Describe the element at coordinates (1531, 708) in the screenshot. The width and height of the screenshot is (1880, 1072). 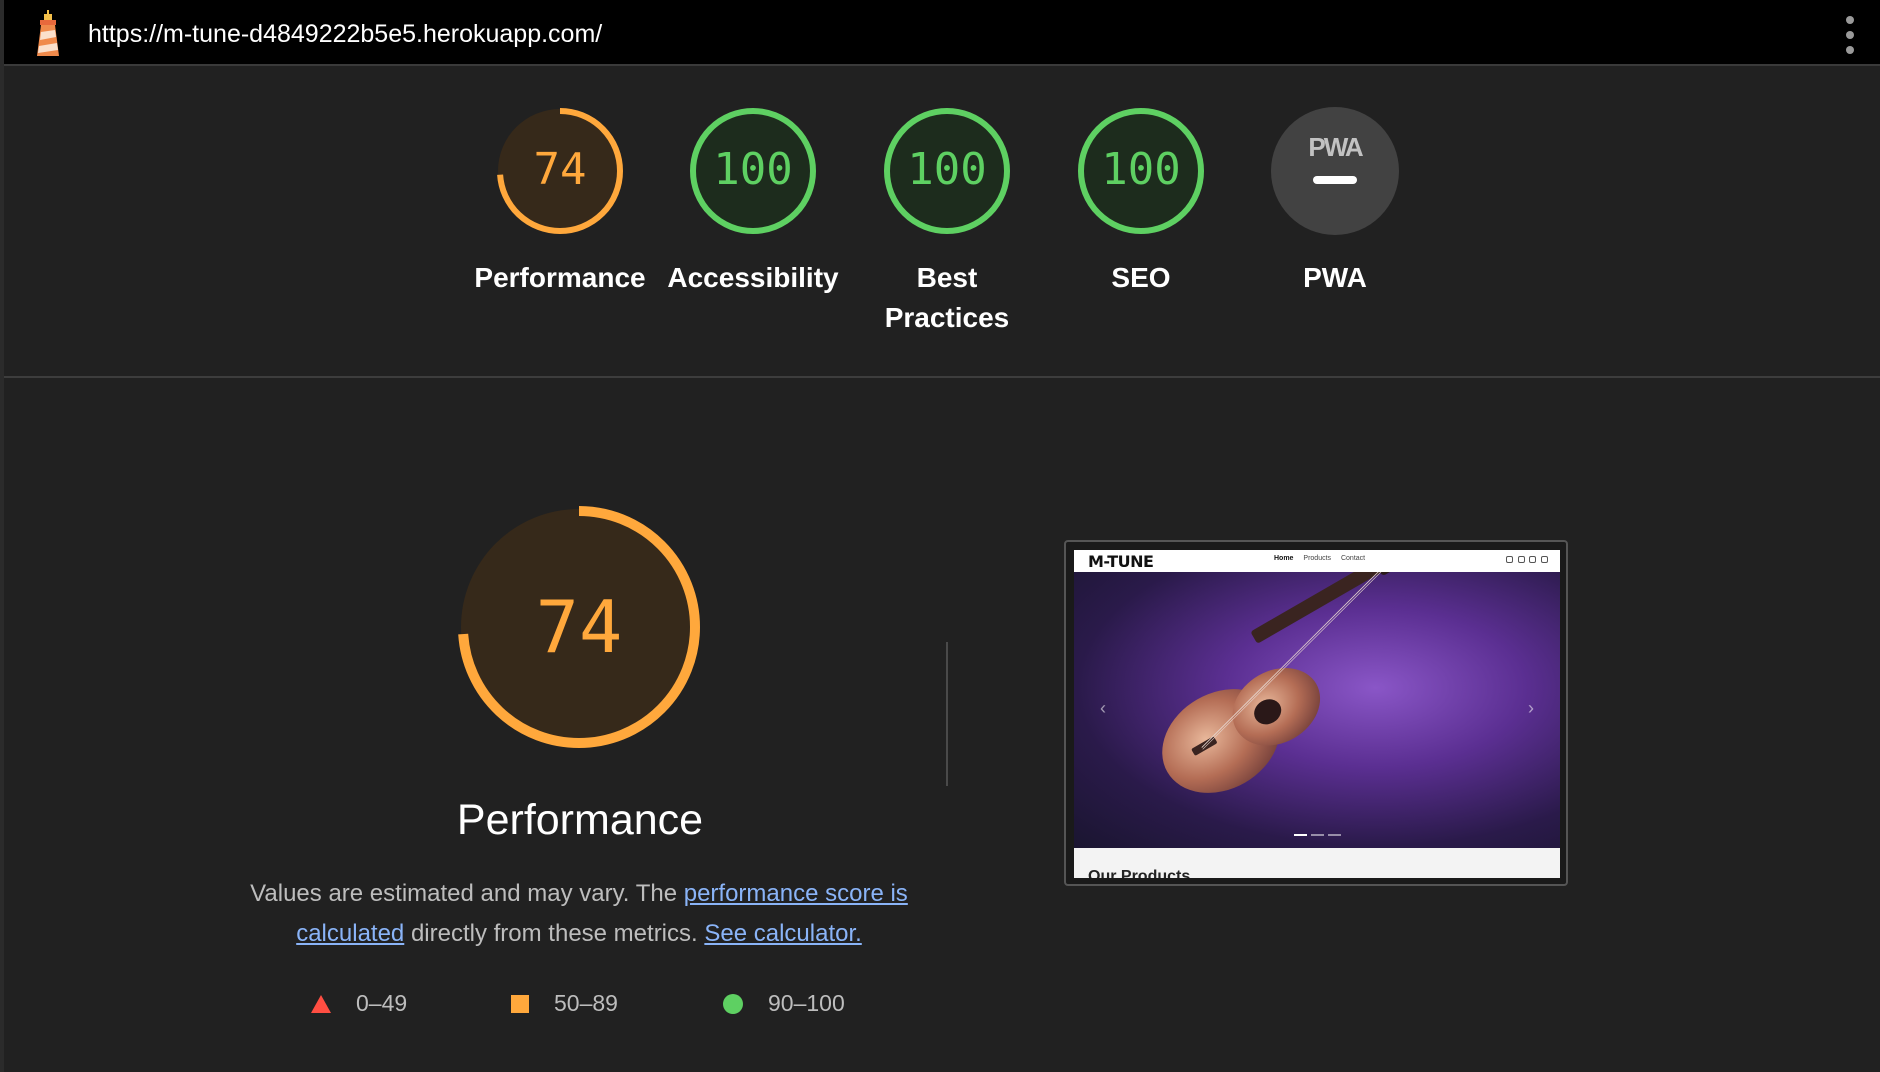
I see `carousel-next-icon: ›` at that location.